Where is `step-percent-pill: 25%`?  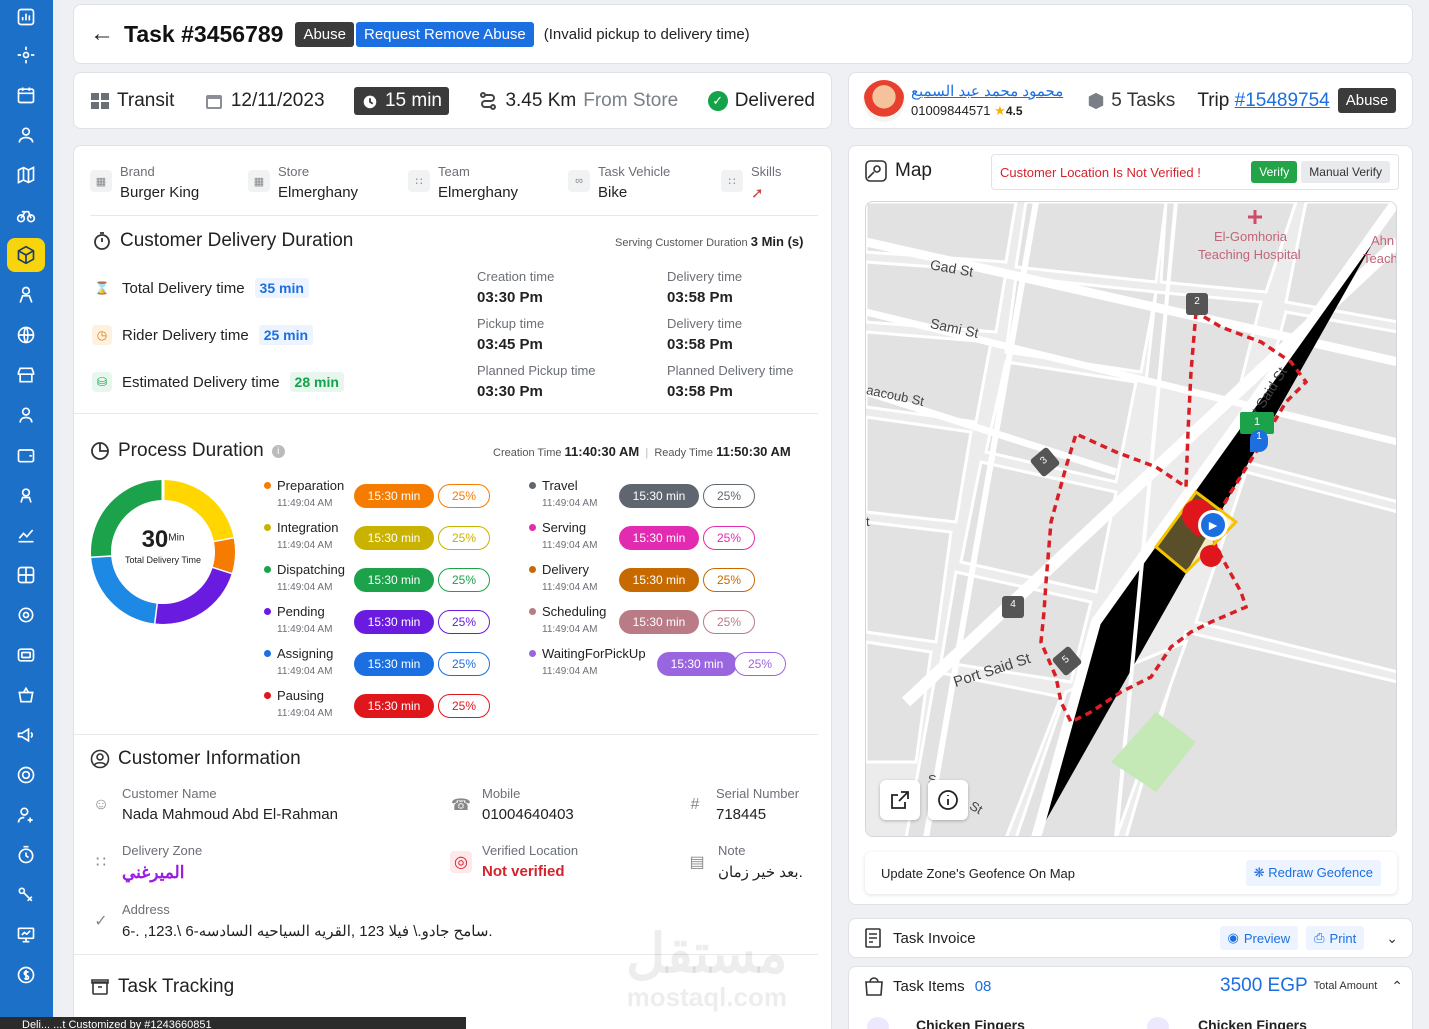
step-percent-pill: 25% is located at coordinates (729, 496).